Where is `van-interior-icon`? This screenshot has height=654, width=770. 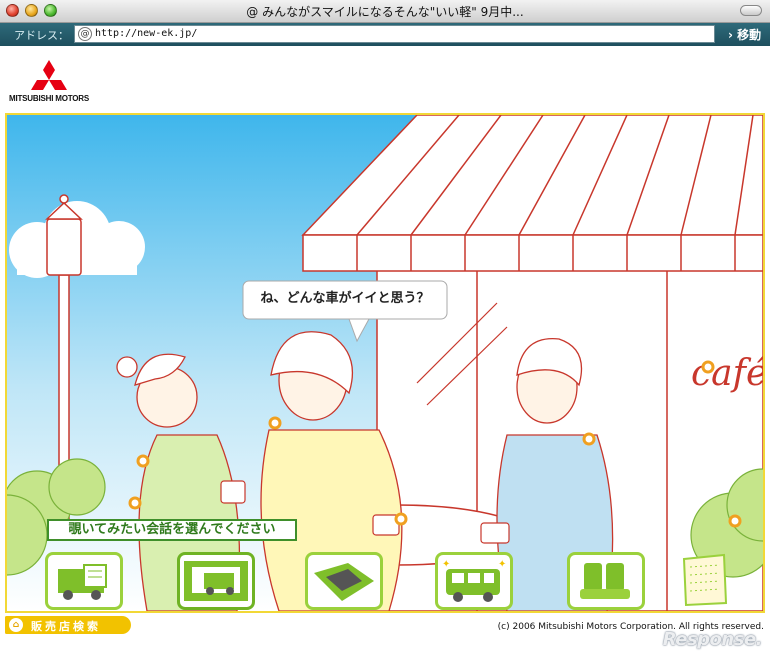
van-interior-icon is located at coordinates (216, 581).